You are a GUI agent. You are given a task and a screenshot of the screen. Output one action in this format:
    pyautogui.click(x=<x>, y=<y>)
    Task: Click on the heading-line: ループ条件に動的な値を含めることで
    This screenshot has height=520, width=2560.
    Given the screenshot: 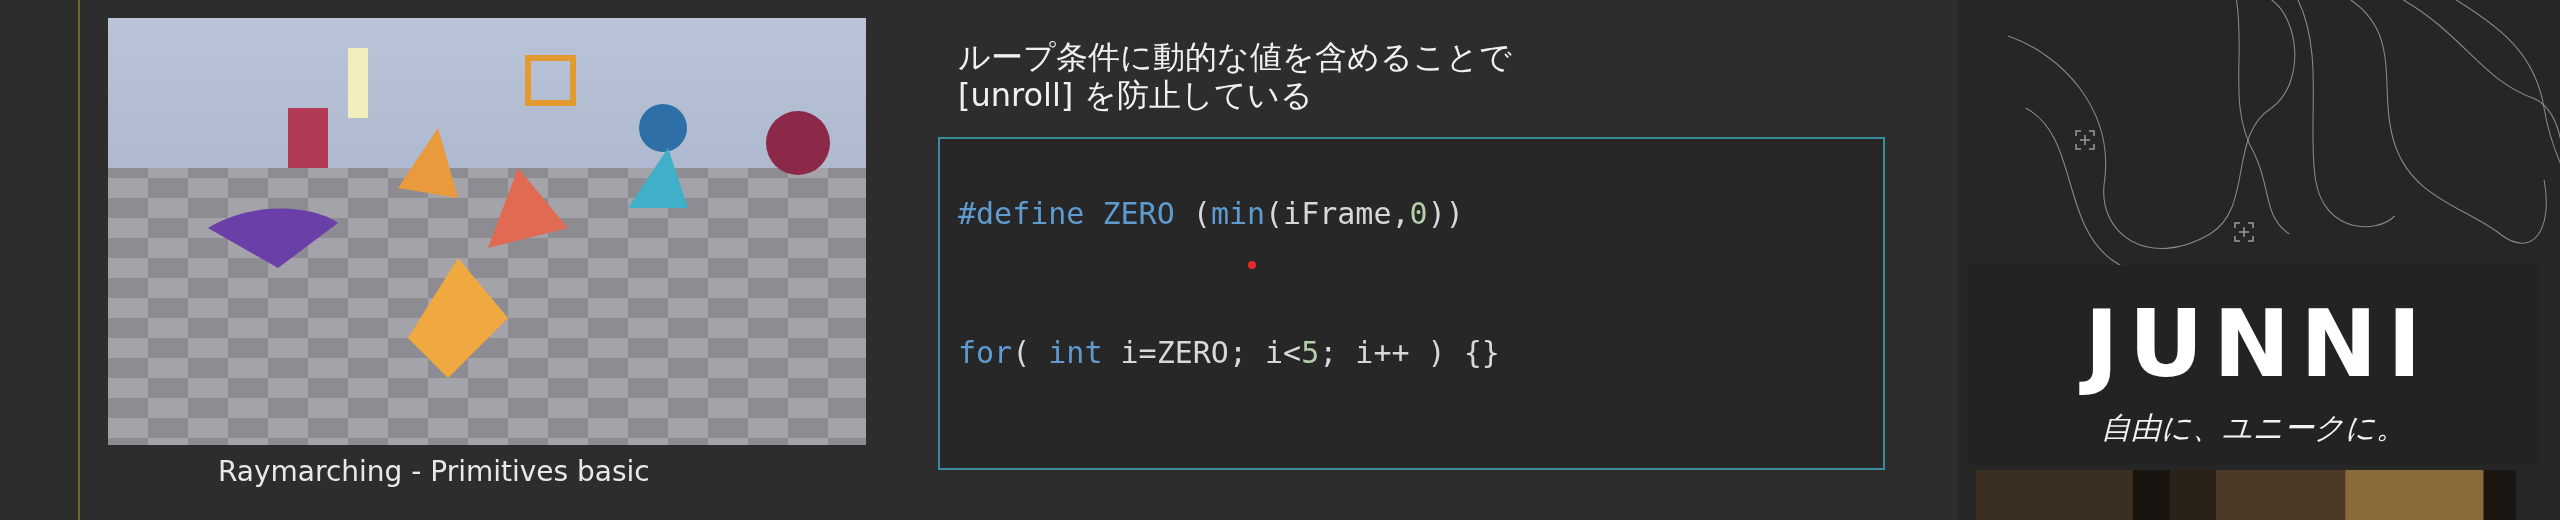 What is the action you would take?
    pyautogui.click(x=1235, y=57)
    